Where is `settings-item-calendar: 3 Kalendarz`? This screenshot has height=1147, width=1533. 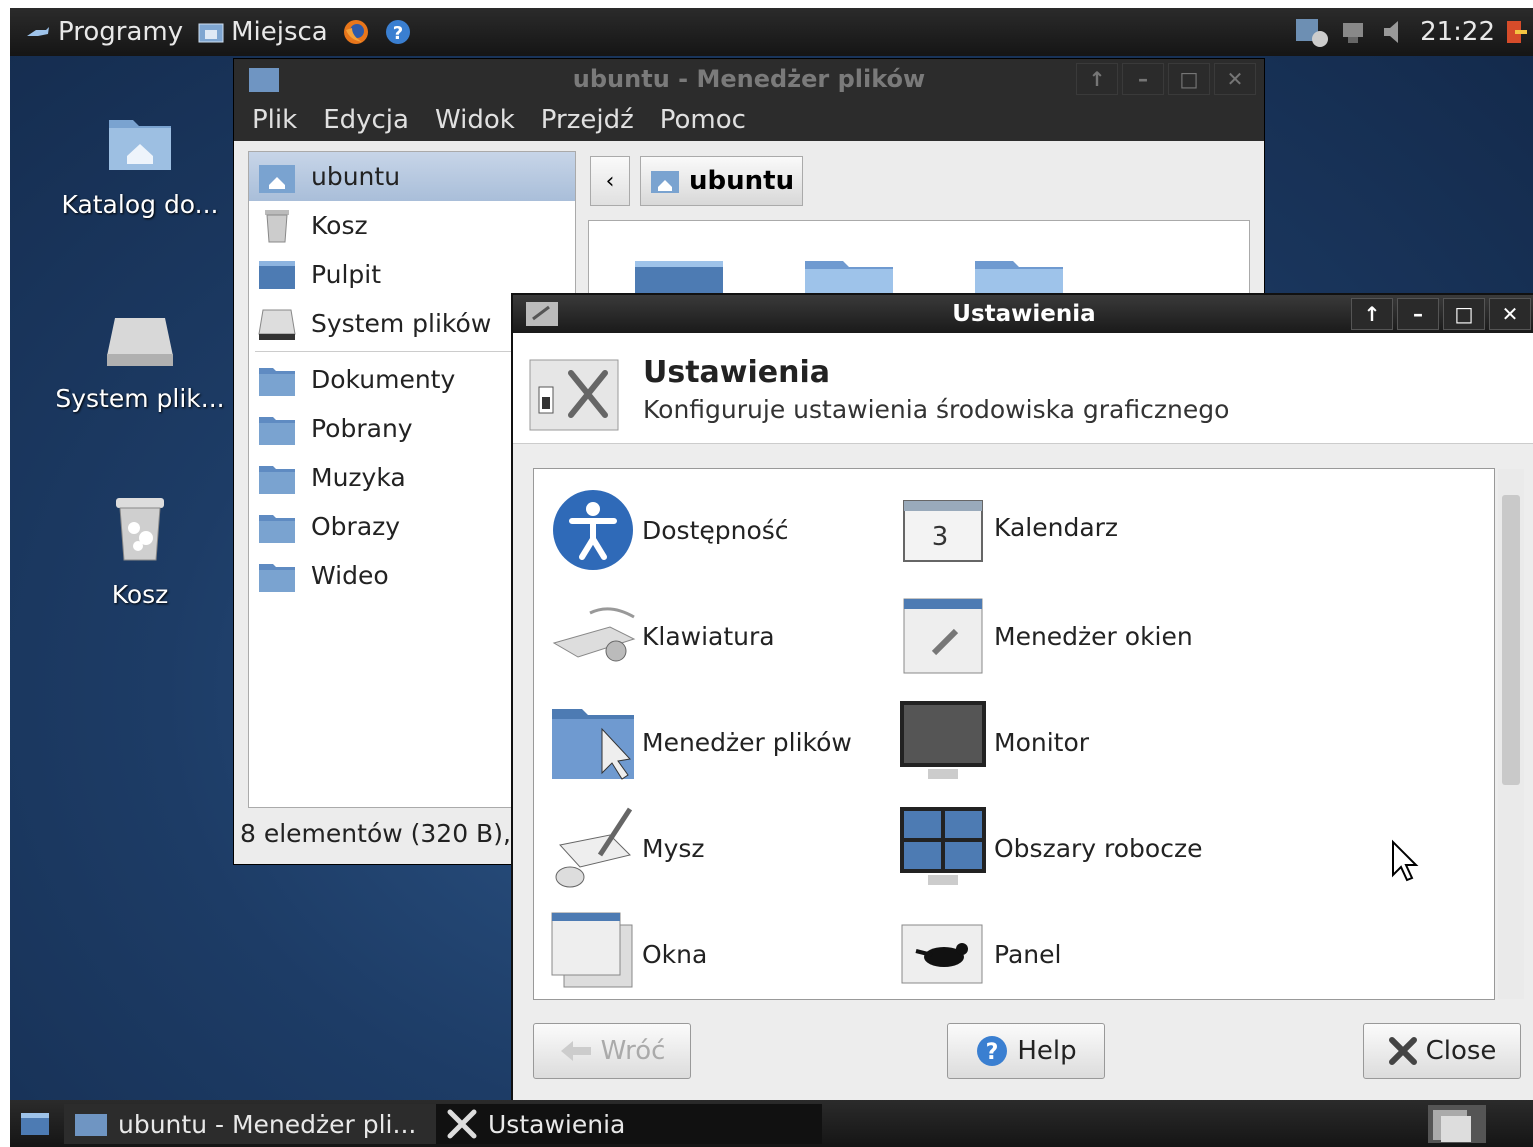 settings-item-calendar: 3 Kalendarz is located at coordinates (1008, 527).